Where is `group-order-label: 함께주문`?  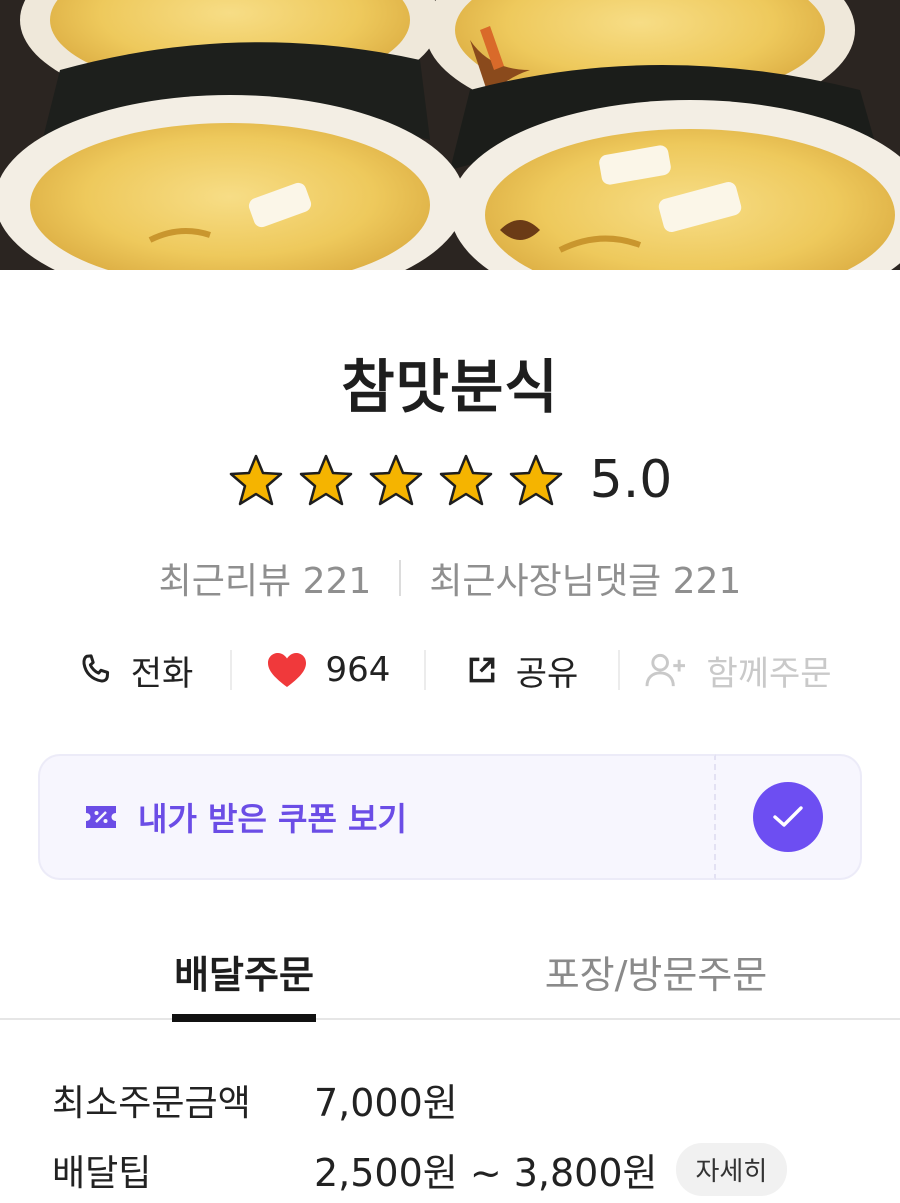
group-order-label: 함께주문 is located at coordinates (769, 673).